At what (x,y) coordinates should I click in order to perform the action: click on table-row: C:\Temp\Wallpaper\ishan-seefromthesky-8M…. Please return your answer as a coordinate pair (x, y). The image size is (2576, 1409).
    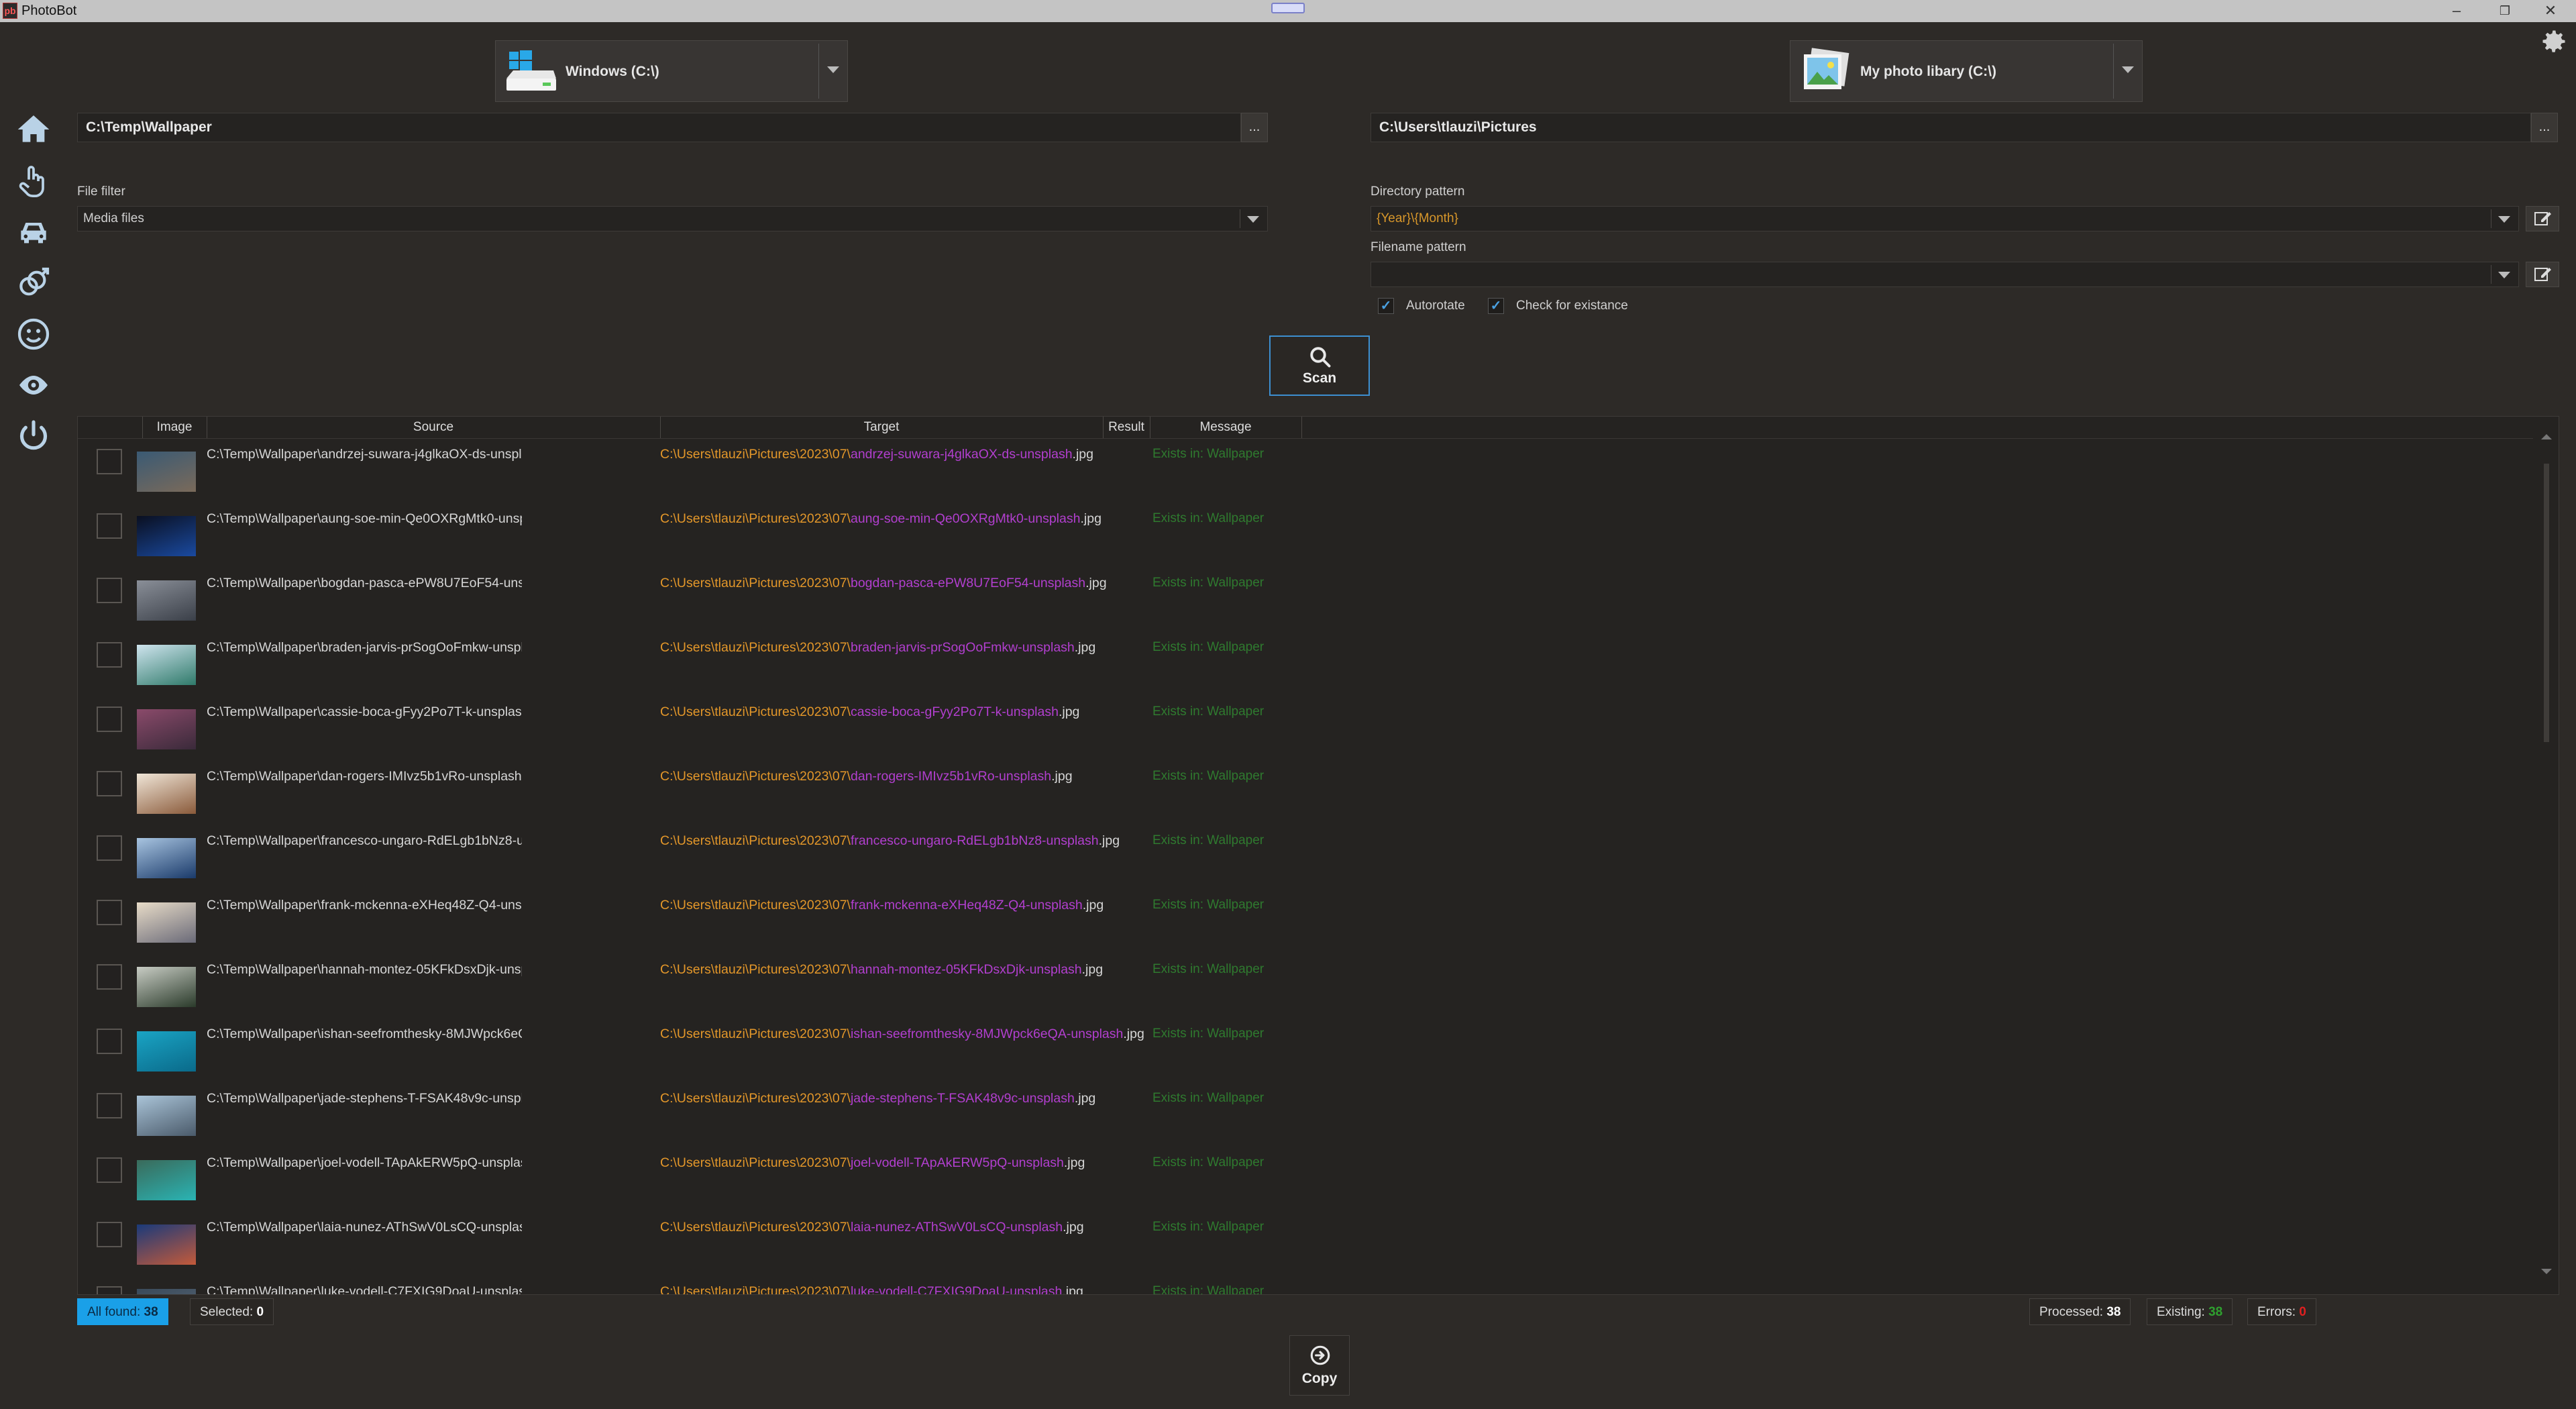
    Looking at the image, I should click on (1305, 1057).